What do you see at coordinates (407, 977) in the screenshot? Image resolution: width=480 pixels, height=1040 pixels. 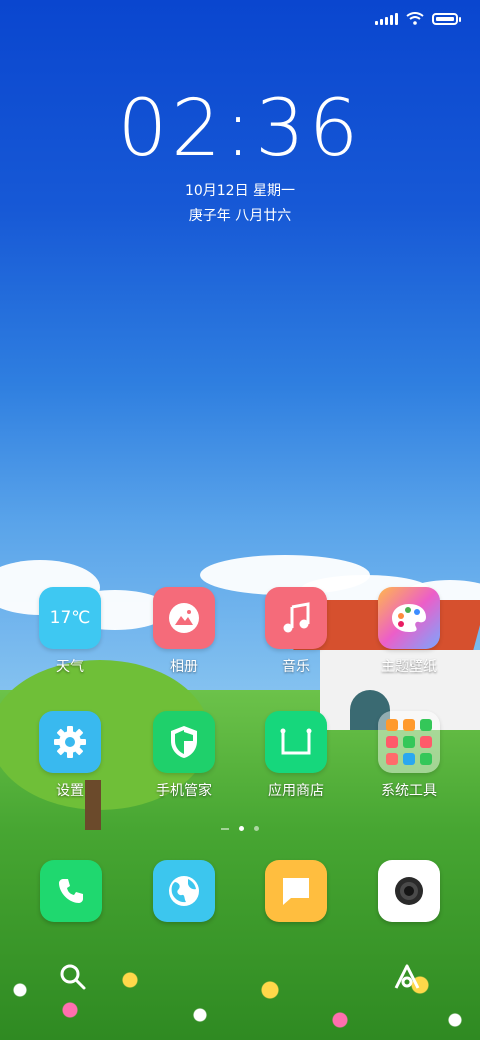 I see `assistant-icon` at bounding box center [407, 977].